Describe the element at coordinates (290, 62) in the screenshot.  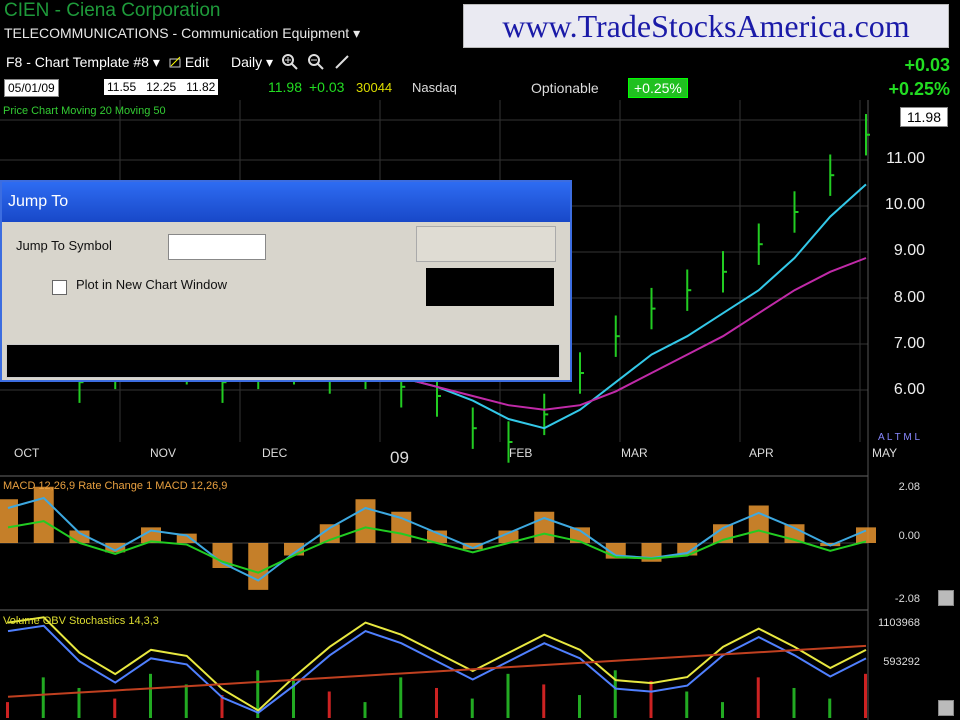
I see `zoom-in-icon` at that location.